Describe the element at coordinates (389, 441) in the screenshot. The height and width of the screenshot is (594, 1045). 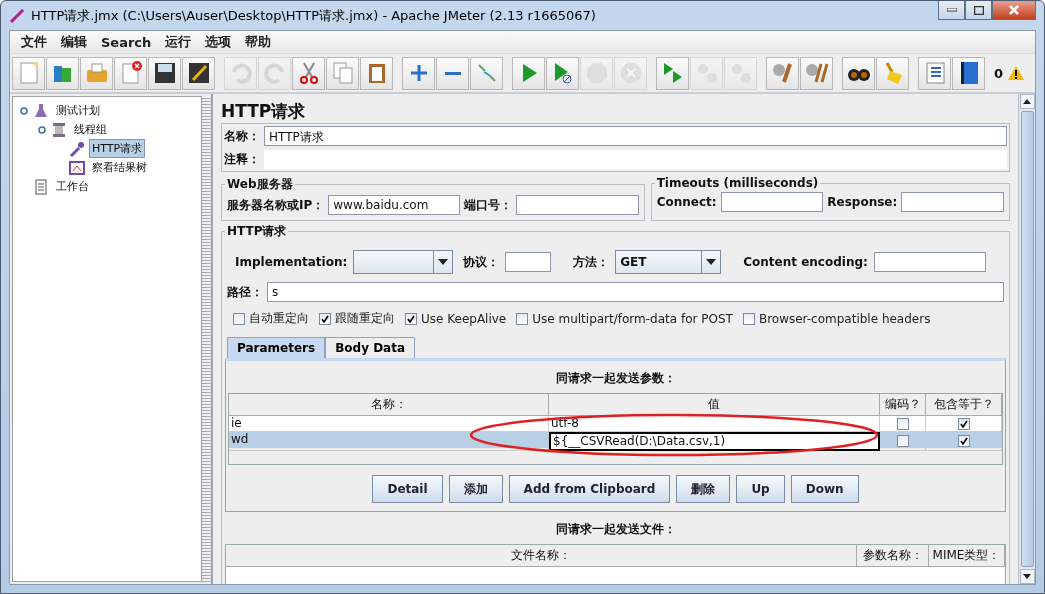
I see `table-cell: wd` at that location.